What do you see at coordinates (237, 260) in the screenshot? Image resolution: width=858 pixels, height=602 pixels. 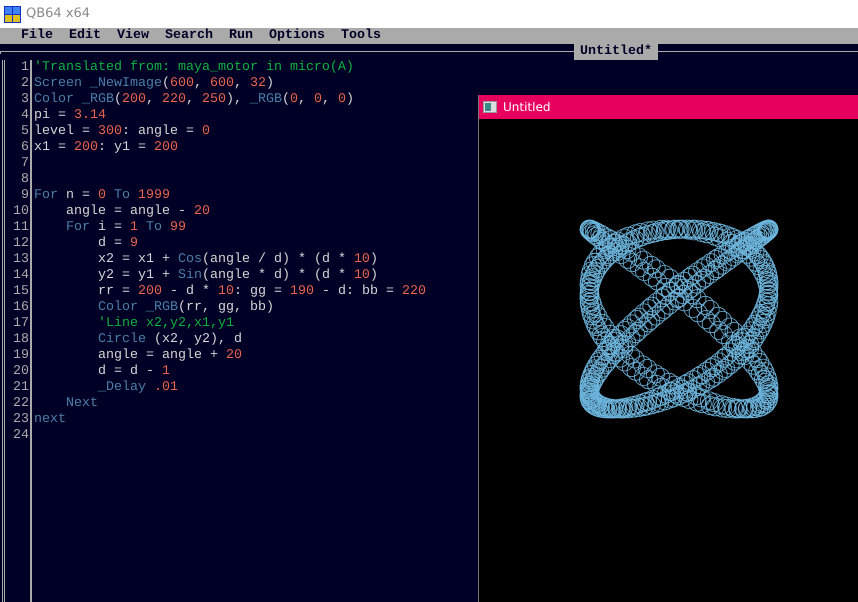 I see `code-line: x2 = x1 + Cos(angle / d) * (d * 10)` at bounding box center [237, 260].